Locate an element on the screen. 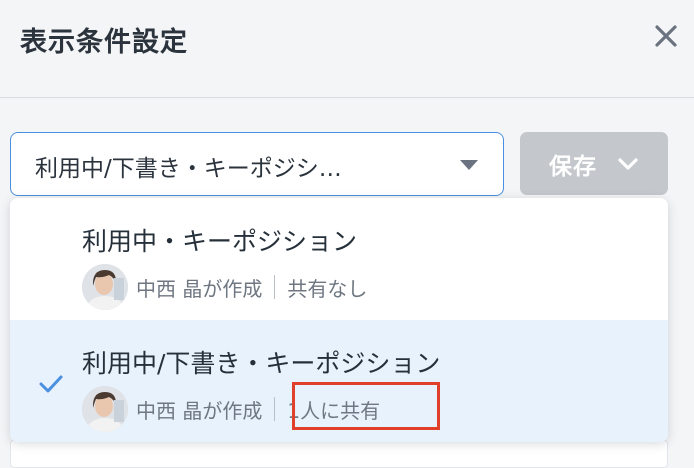 The image size is (694, 468). share-status: 共有なし is located at coordinates (327, 288).